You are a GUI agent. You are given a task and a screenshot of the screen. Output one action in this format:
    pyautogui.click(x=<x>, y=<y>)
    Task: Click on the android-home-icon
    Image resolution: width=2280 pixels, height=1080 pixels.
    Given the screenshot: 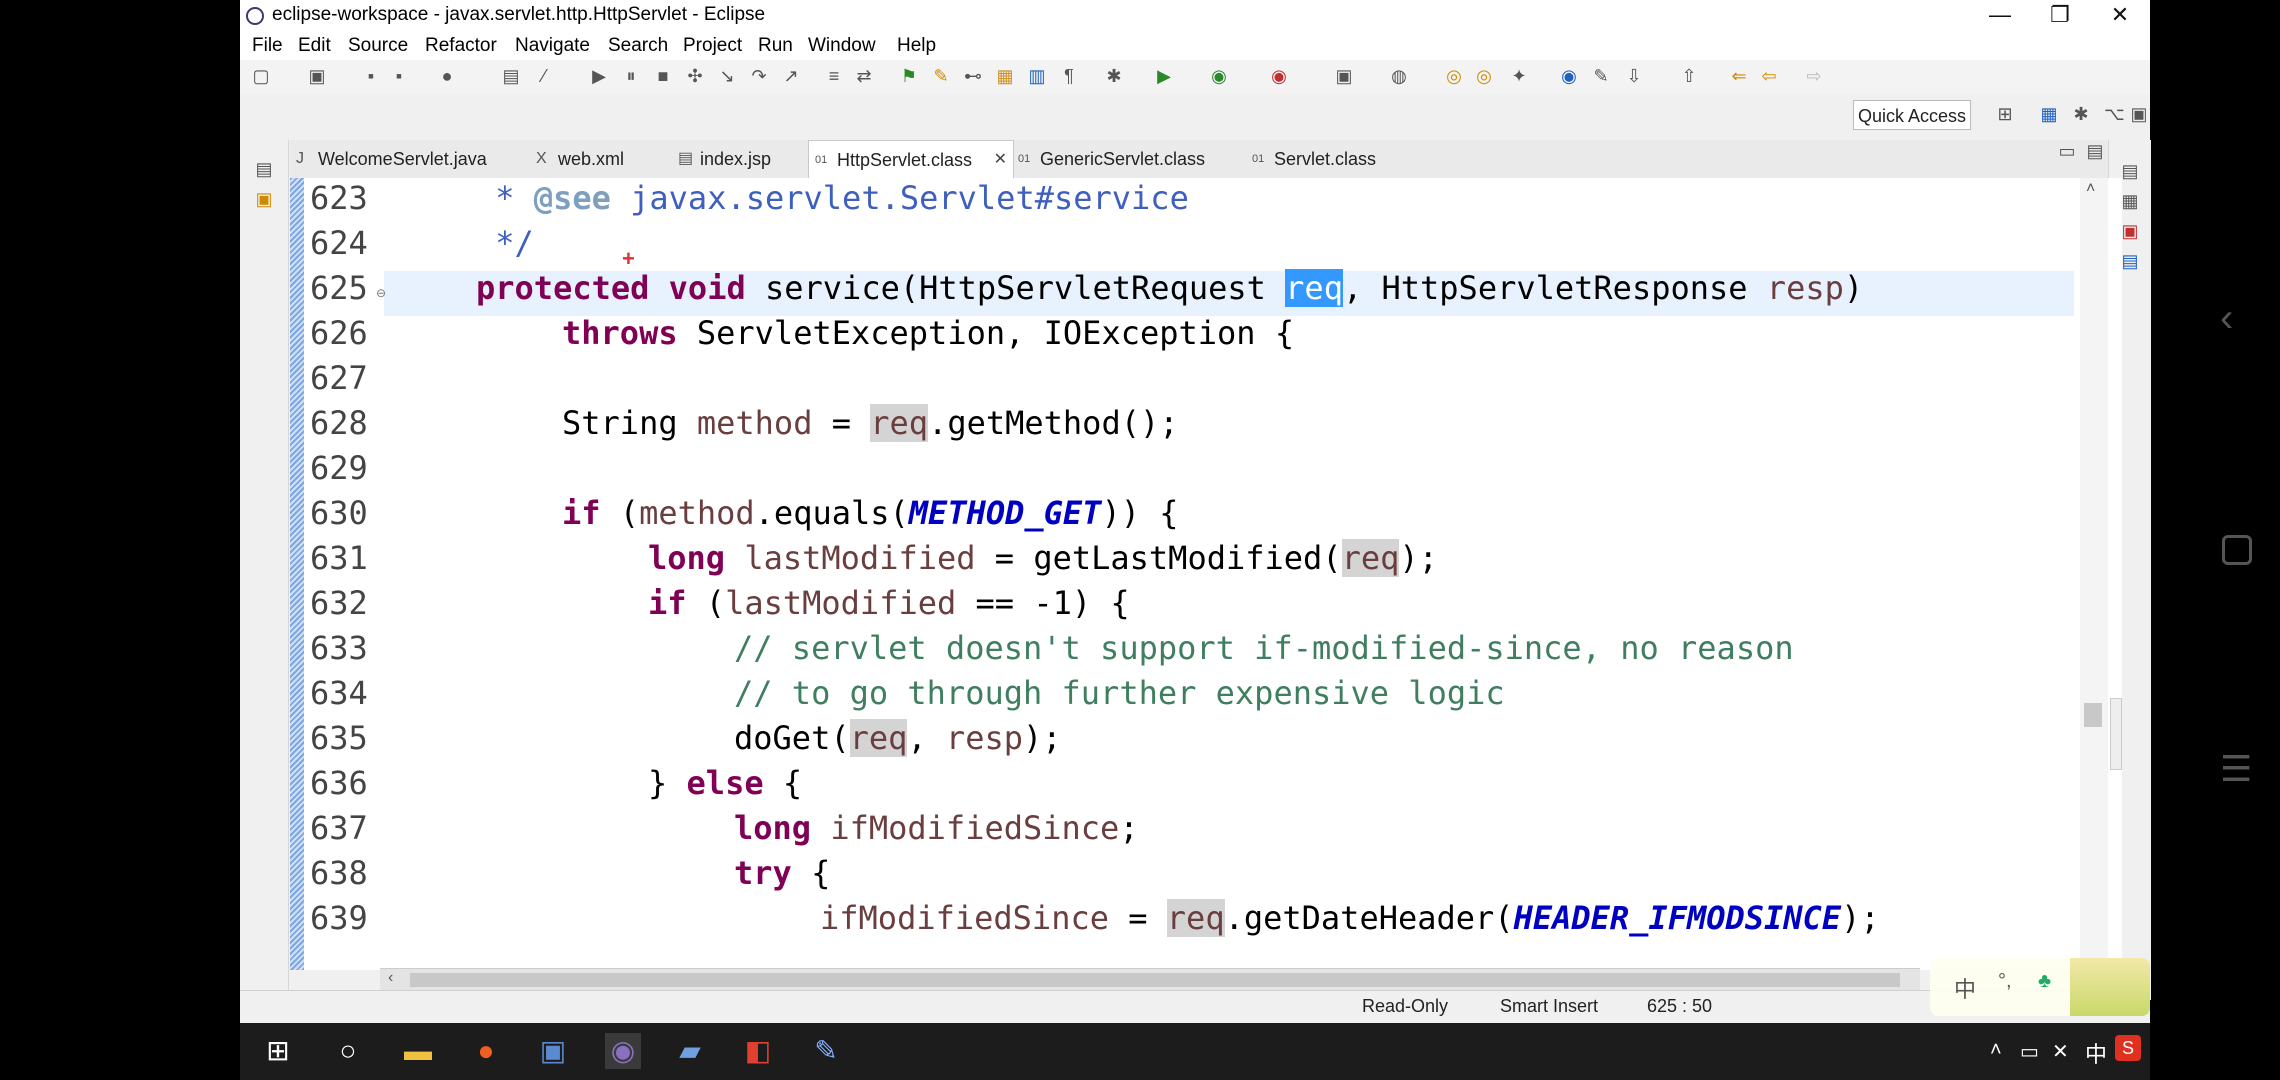 What is the action you would take?
    pyautogui.click(x=2237, y=550)
    